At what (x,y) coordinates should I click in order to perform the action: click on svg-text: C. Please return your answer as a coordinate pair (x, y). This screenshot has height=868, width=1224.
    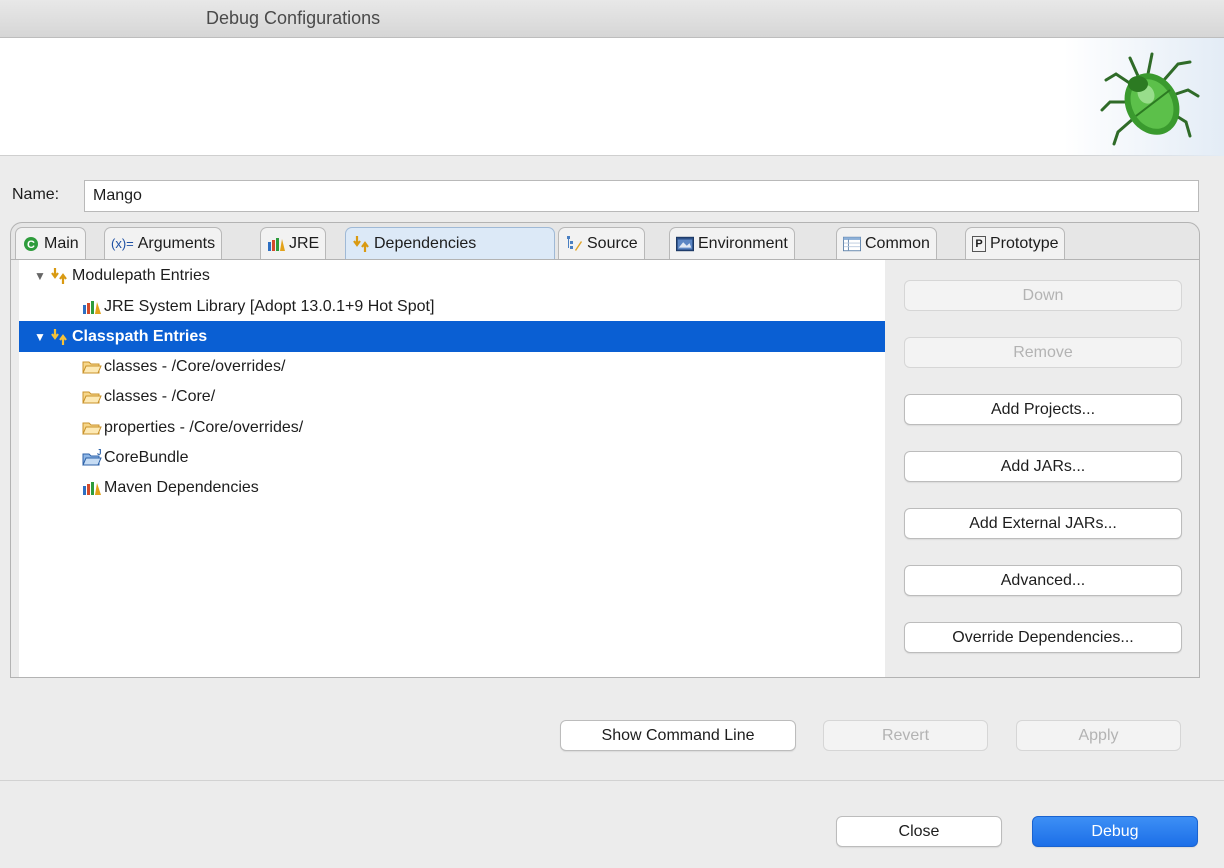
    Looking at the image, I should click on (31, 245).